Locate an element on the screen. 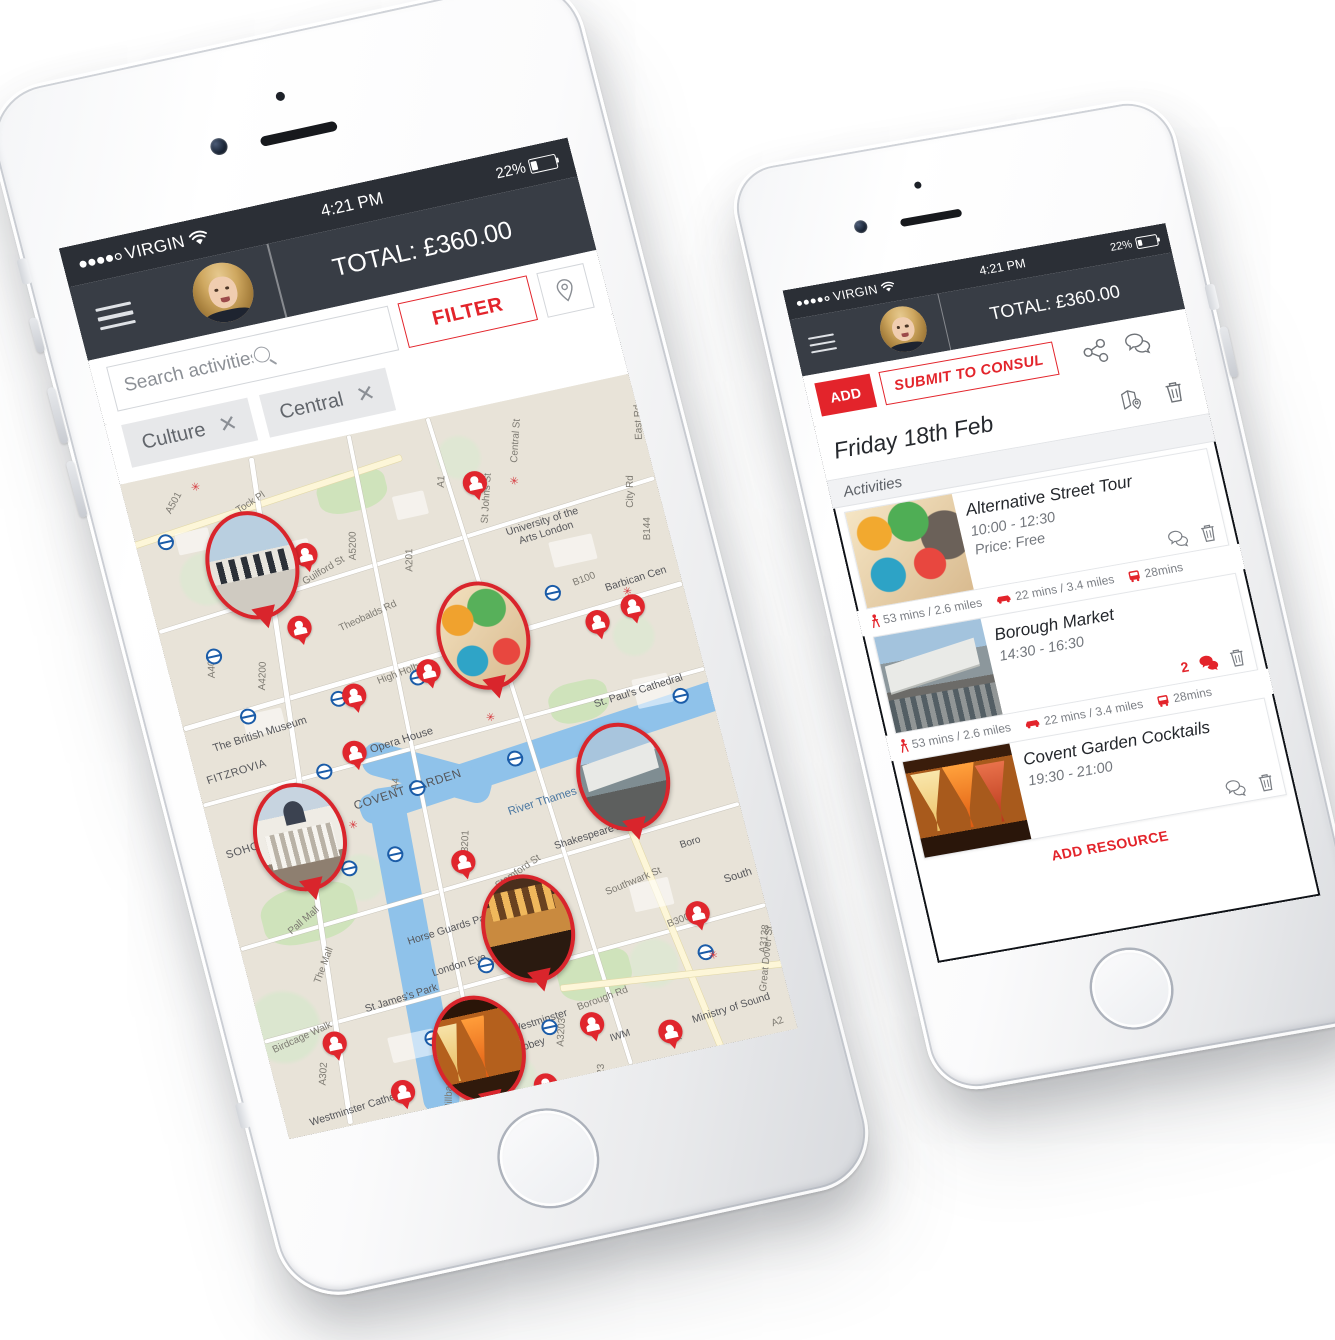 Image resolution: width=1335 pixels, height=1340 pixels. comment-count-badge: 2 is located at coordinates (1185, 667).